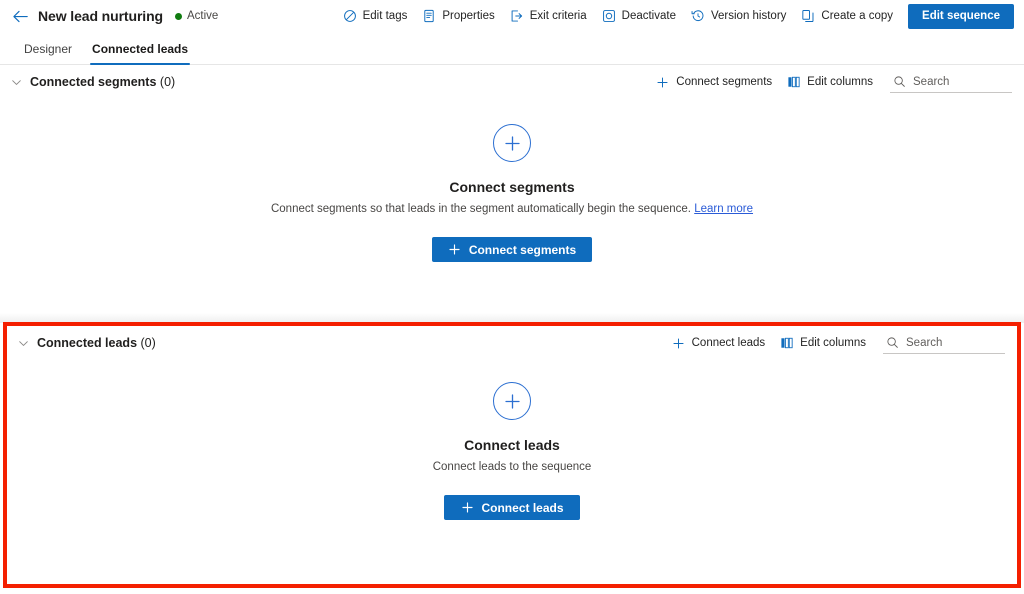 The height and width of the screenshot is (594, 1024). I want to click on segments-search-input, so click(961, 81).